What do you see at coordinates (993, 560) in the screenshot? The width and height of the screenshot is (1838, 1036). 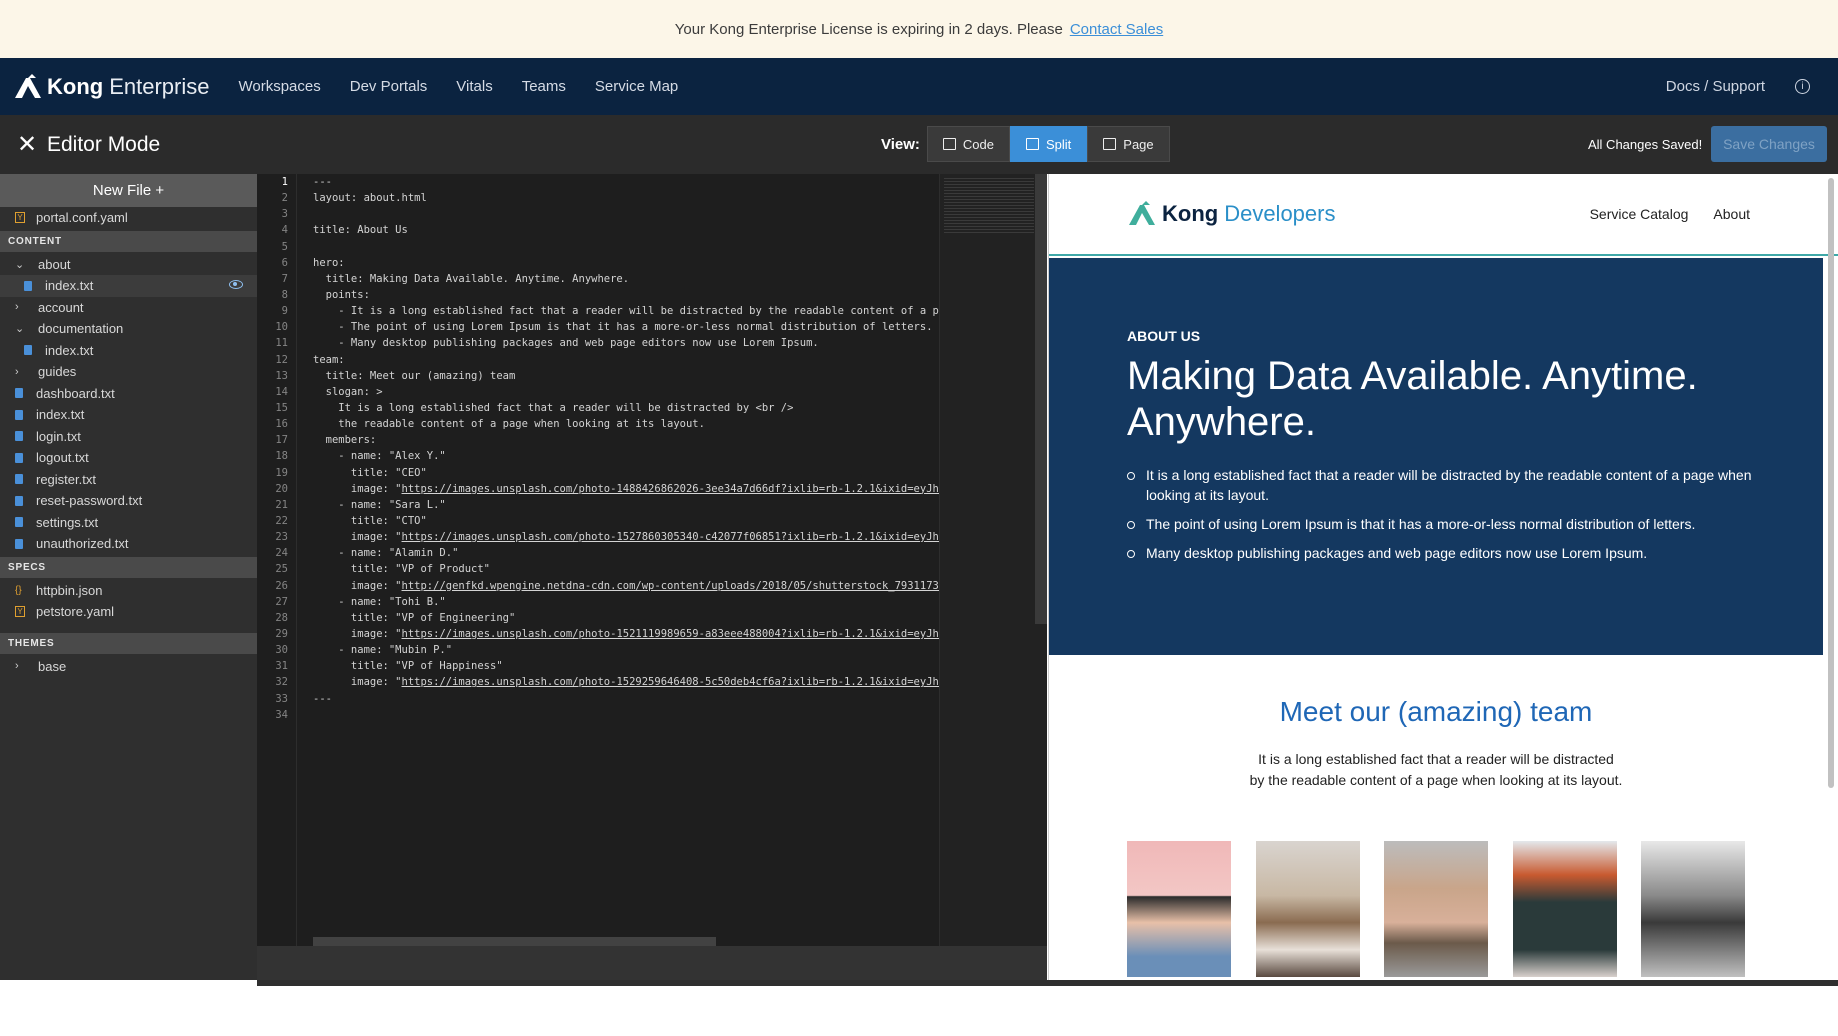 I see `minimap` at bounding box center [993, 560].